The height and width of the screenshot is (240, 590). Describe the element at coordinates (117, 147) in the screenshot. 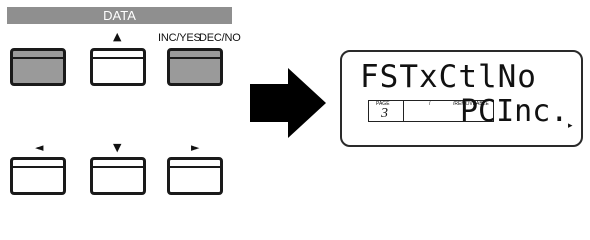

I see `down-arrow-label: ▼` at that location.